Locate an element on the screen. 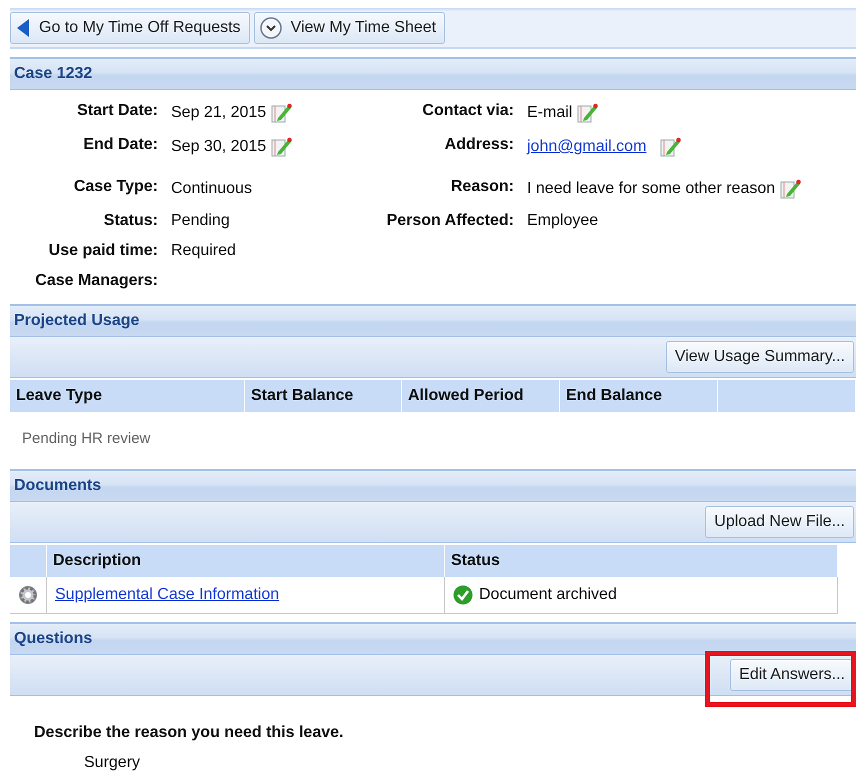 The image size is (856, 783). section-title: Questions is located at coordinates (53, 639).